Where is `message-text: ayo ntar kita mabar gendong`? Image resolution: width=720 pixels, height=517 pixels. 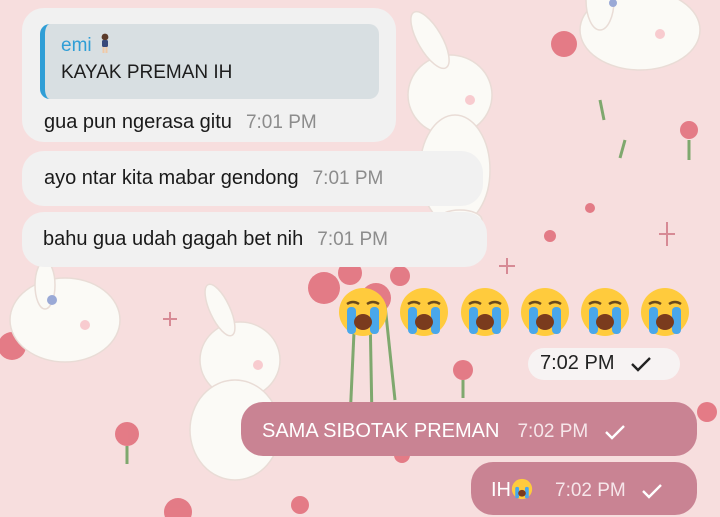
message-text: ayo ntar kita mabar gendong is located at coordinates (171, 178).